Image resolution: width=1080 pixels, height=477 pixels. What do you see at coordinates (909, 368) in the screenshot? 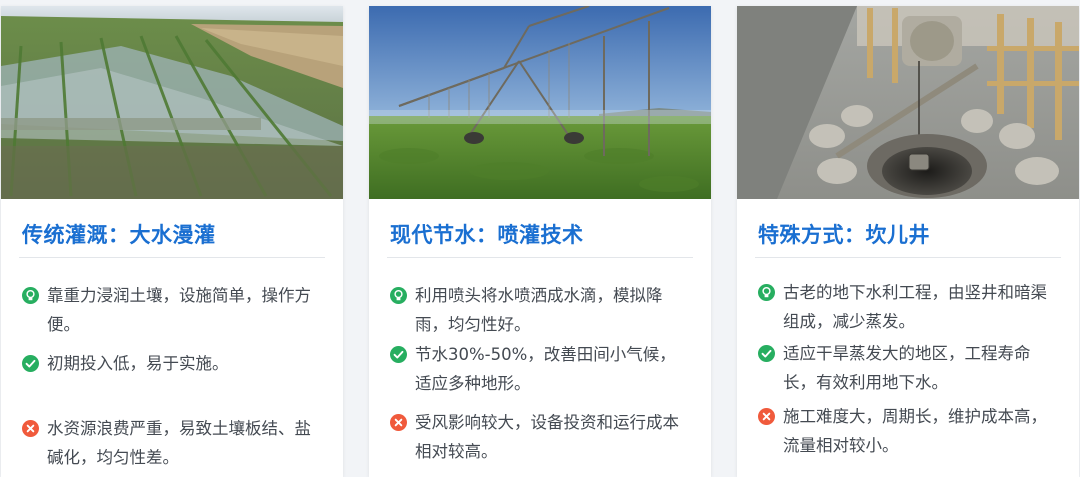
I see `point-advantage: 适应干旱蒸发大的地区，工程寿命长，有效利用地下水。` at bounding box center [909, 368].